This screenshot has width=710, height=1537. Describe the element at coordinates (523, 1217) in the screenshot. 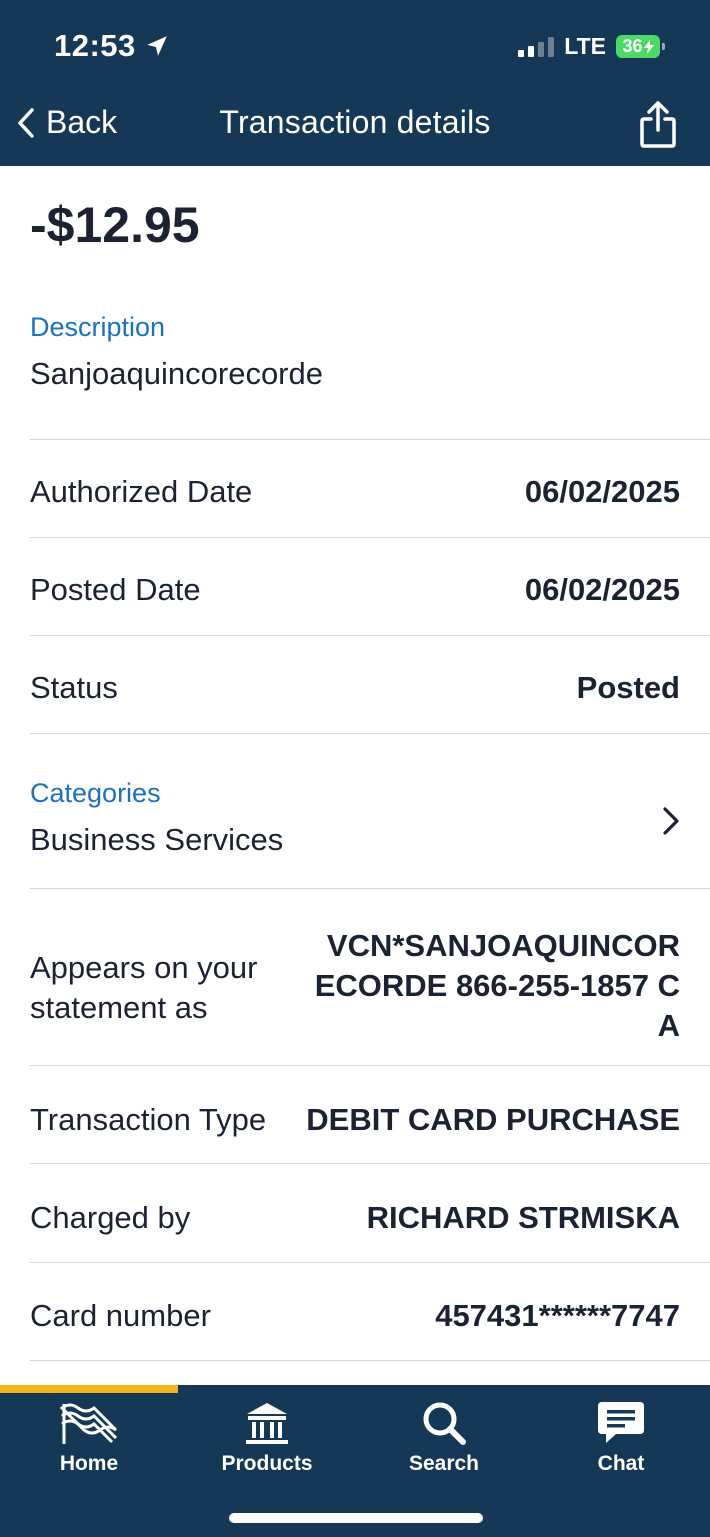

I see `charged-by-value: RICHARD STRMISKA` at that location.